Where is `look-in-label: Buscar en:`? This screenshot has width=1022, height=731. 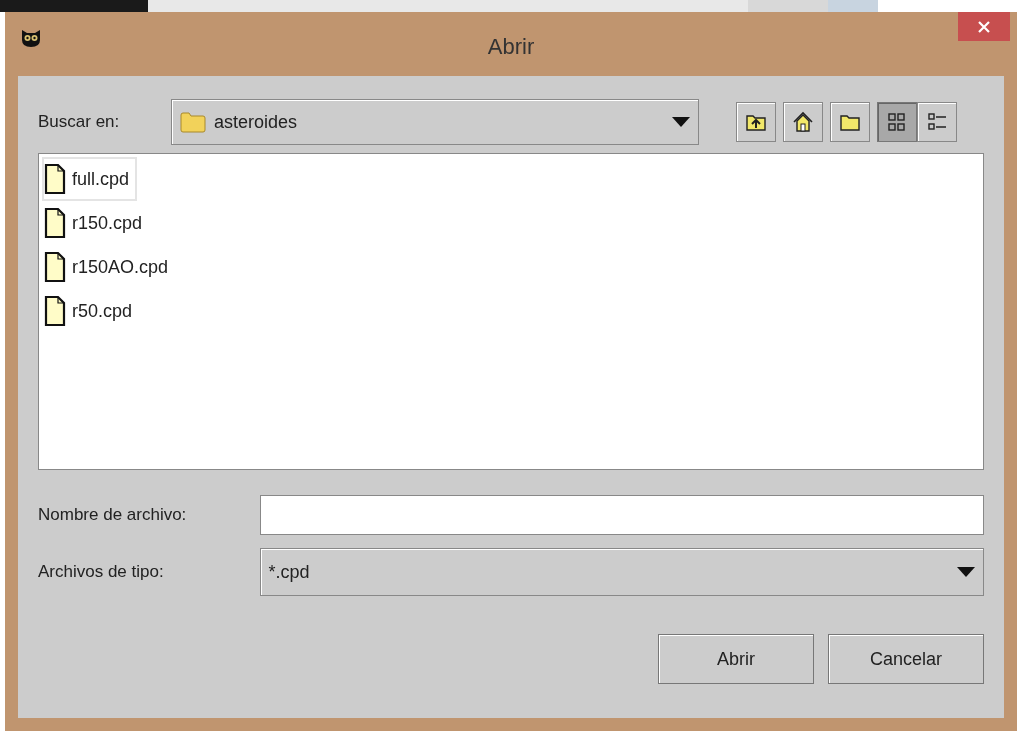 look-in-label: Buscar en: is located at coordinates (79, 122).